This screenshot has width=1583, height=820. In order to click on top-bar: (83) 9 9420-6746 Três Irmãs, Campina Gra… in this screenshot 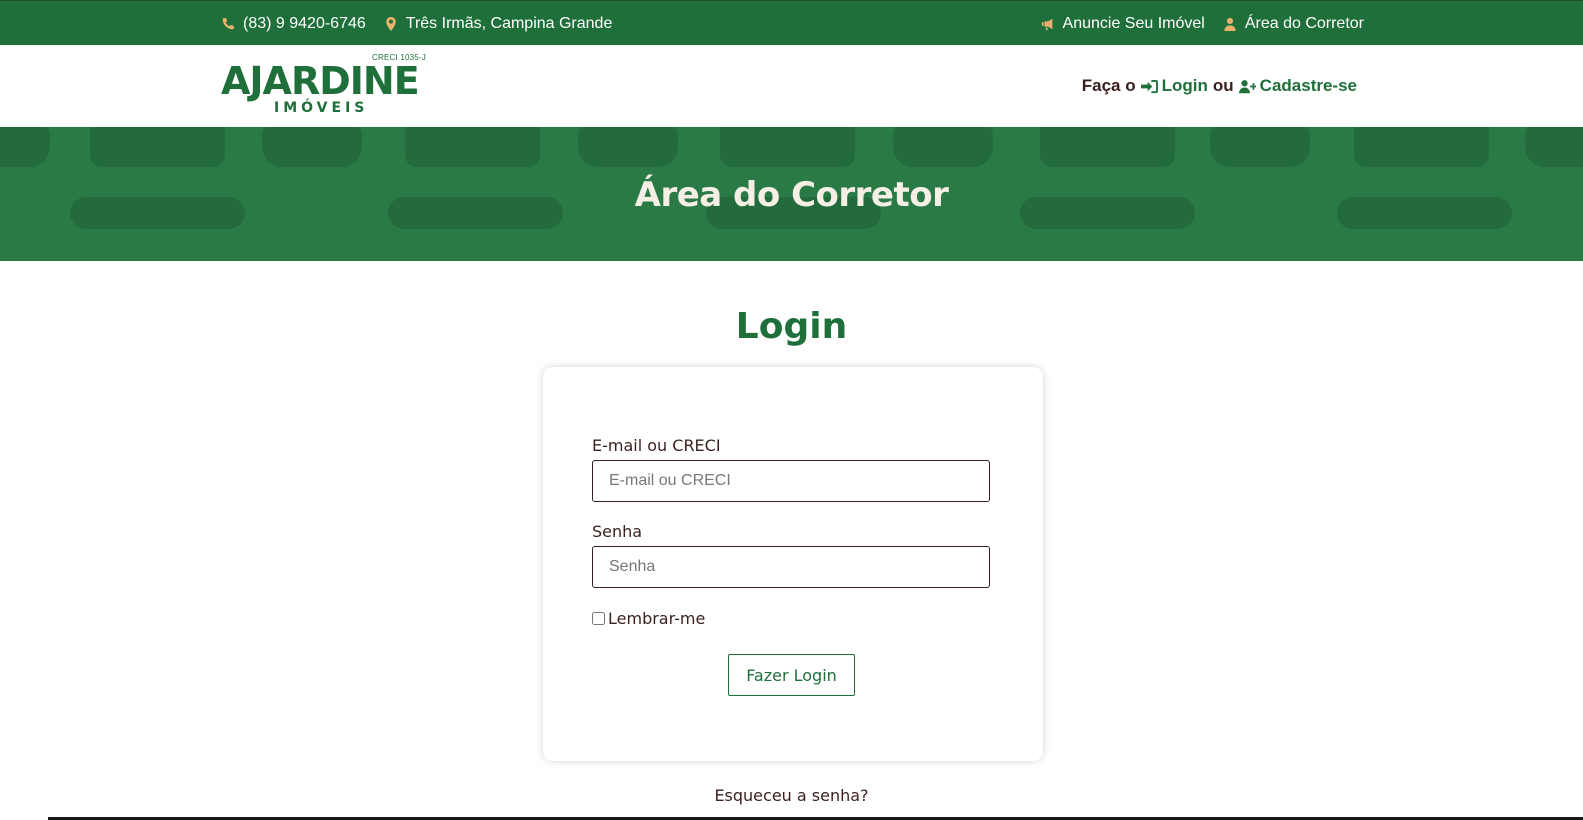, I will do `click(791, 22)`.